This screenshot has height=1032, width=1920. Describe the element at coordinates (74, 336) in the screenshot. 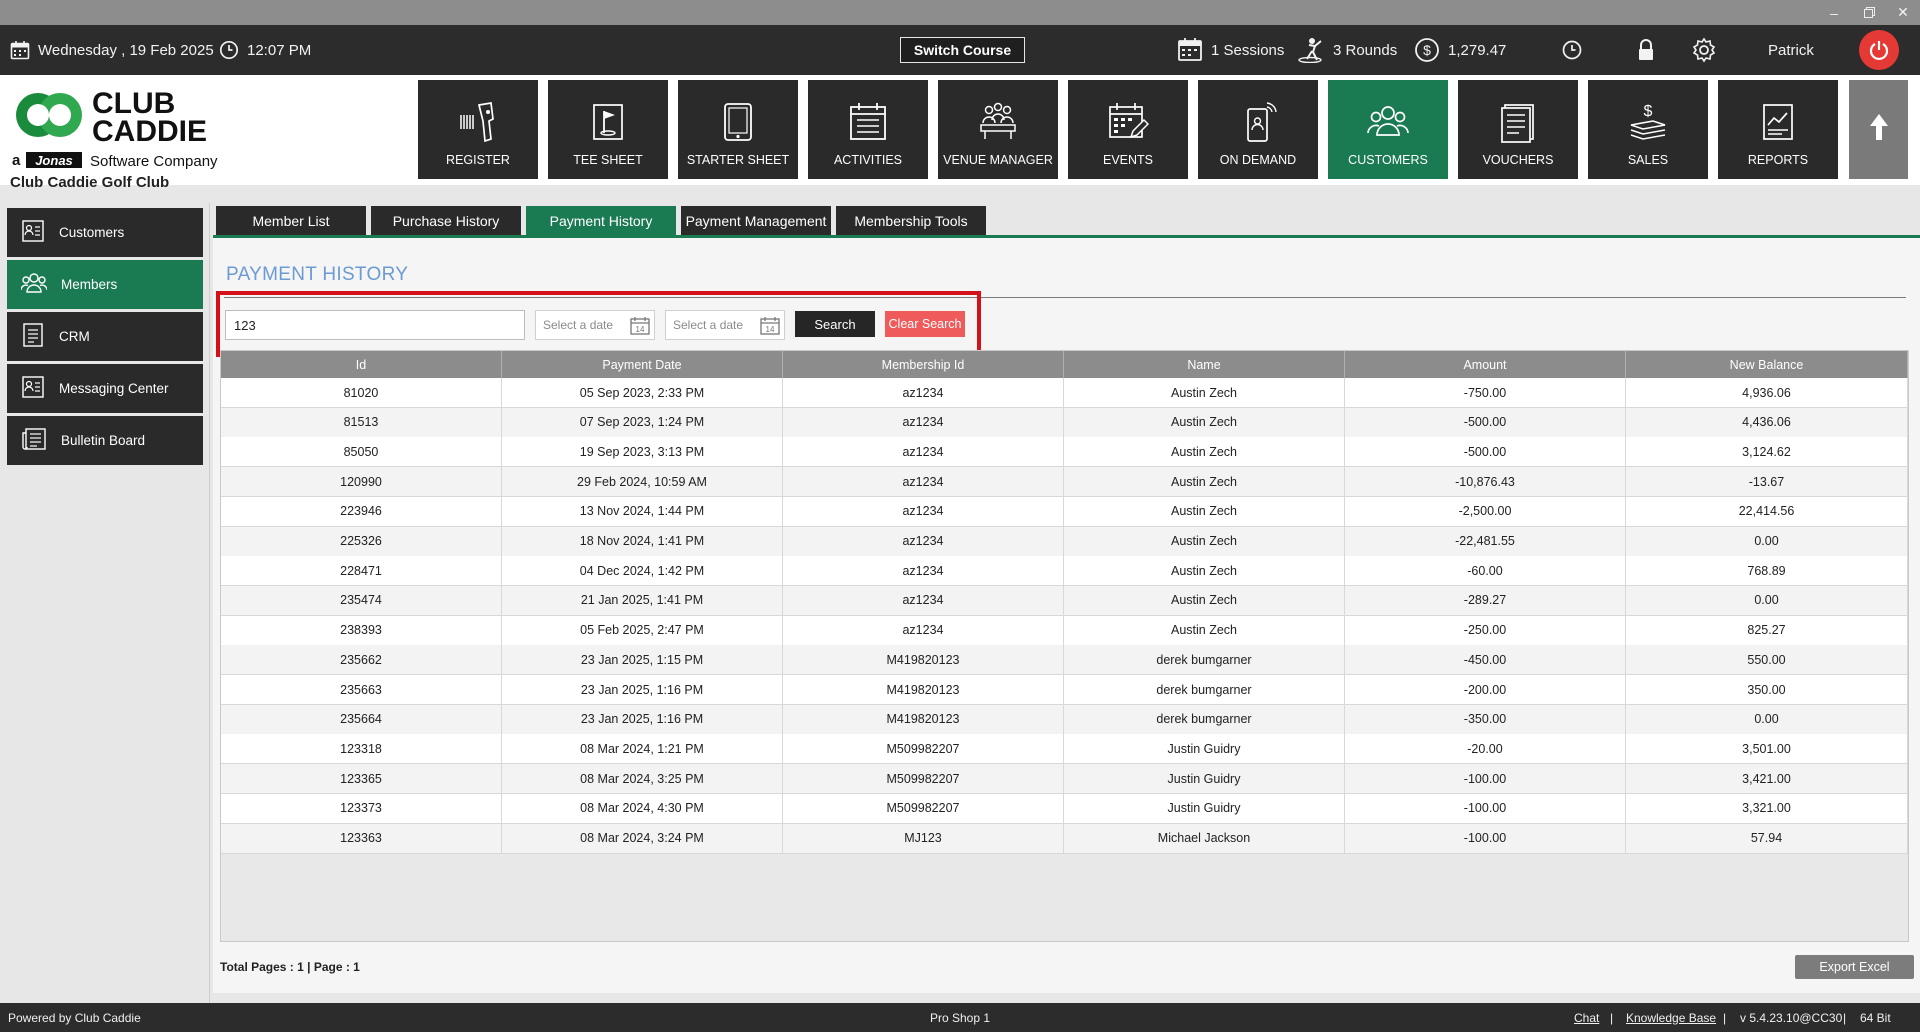

I see `sidebar-item-label: CRM` at that location.